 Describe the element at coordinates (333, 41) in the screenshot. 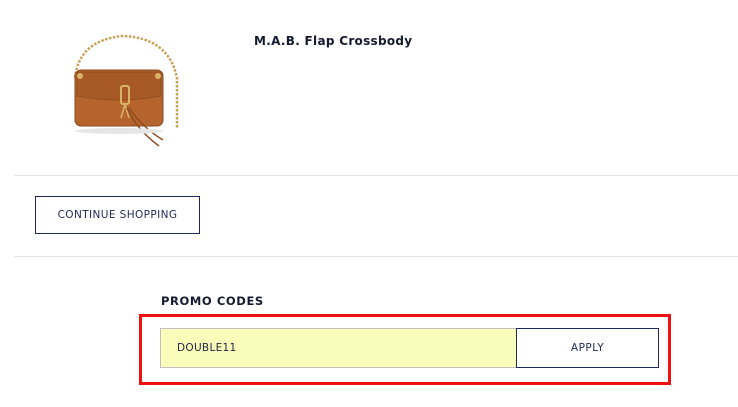

I see `product-name: M.A.B. Flap Crossbody` at that location.